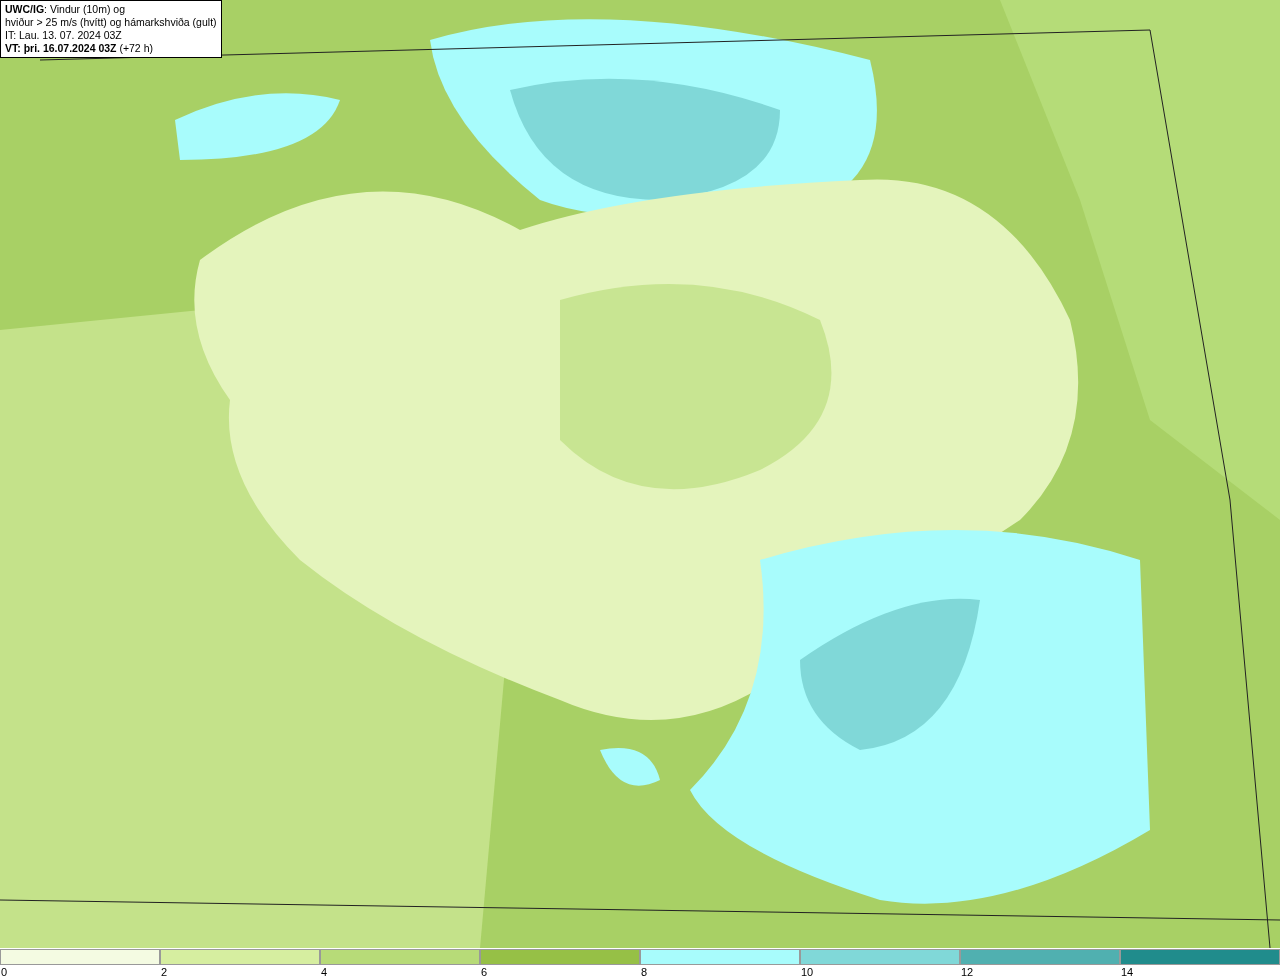 The height and width of the screenshot is (978, 1280). Describe the element at coordinates (111, 22) in the screenshot. I see `title-line: hviður > 25 m/s (hvítt) og hámarkshviða (gult)` at that location.